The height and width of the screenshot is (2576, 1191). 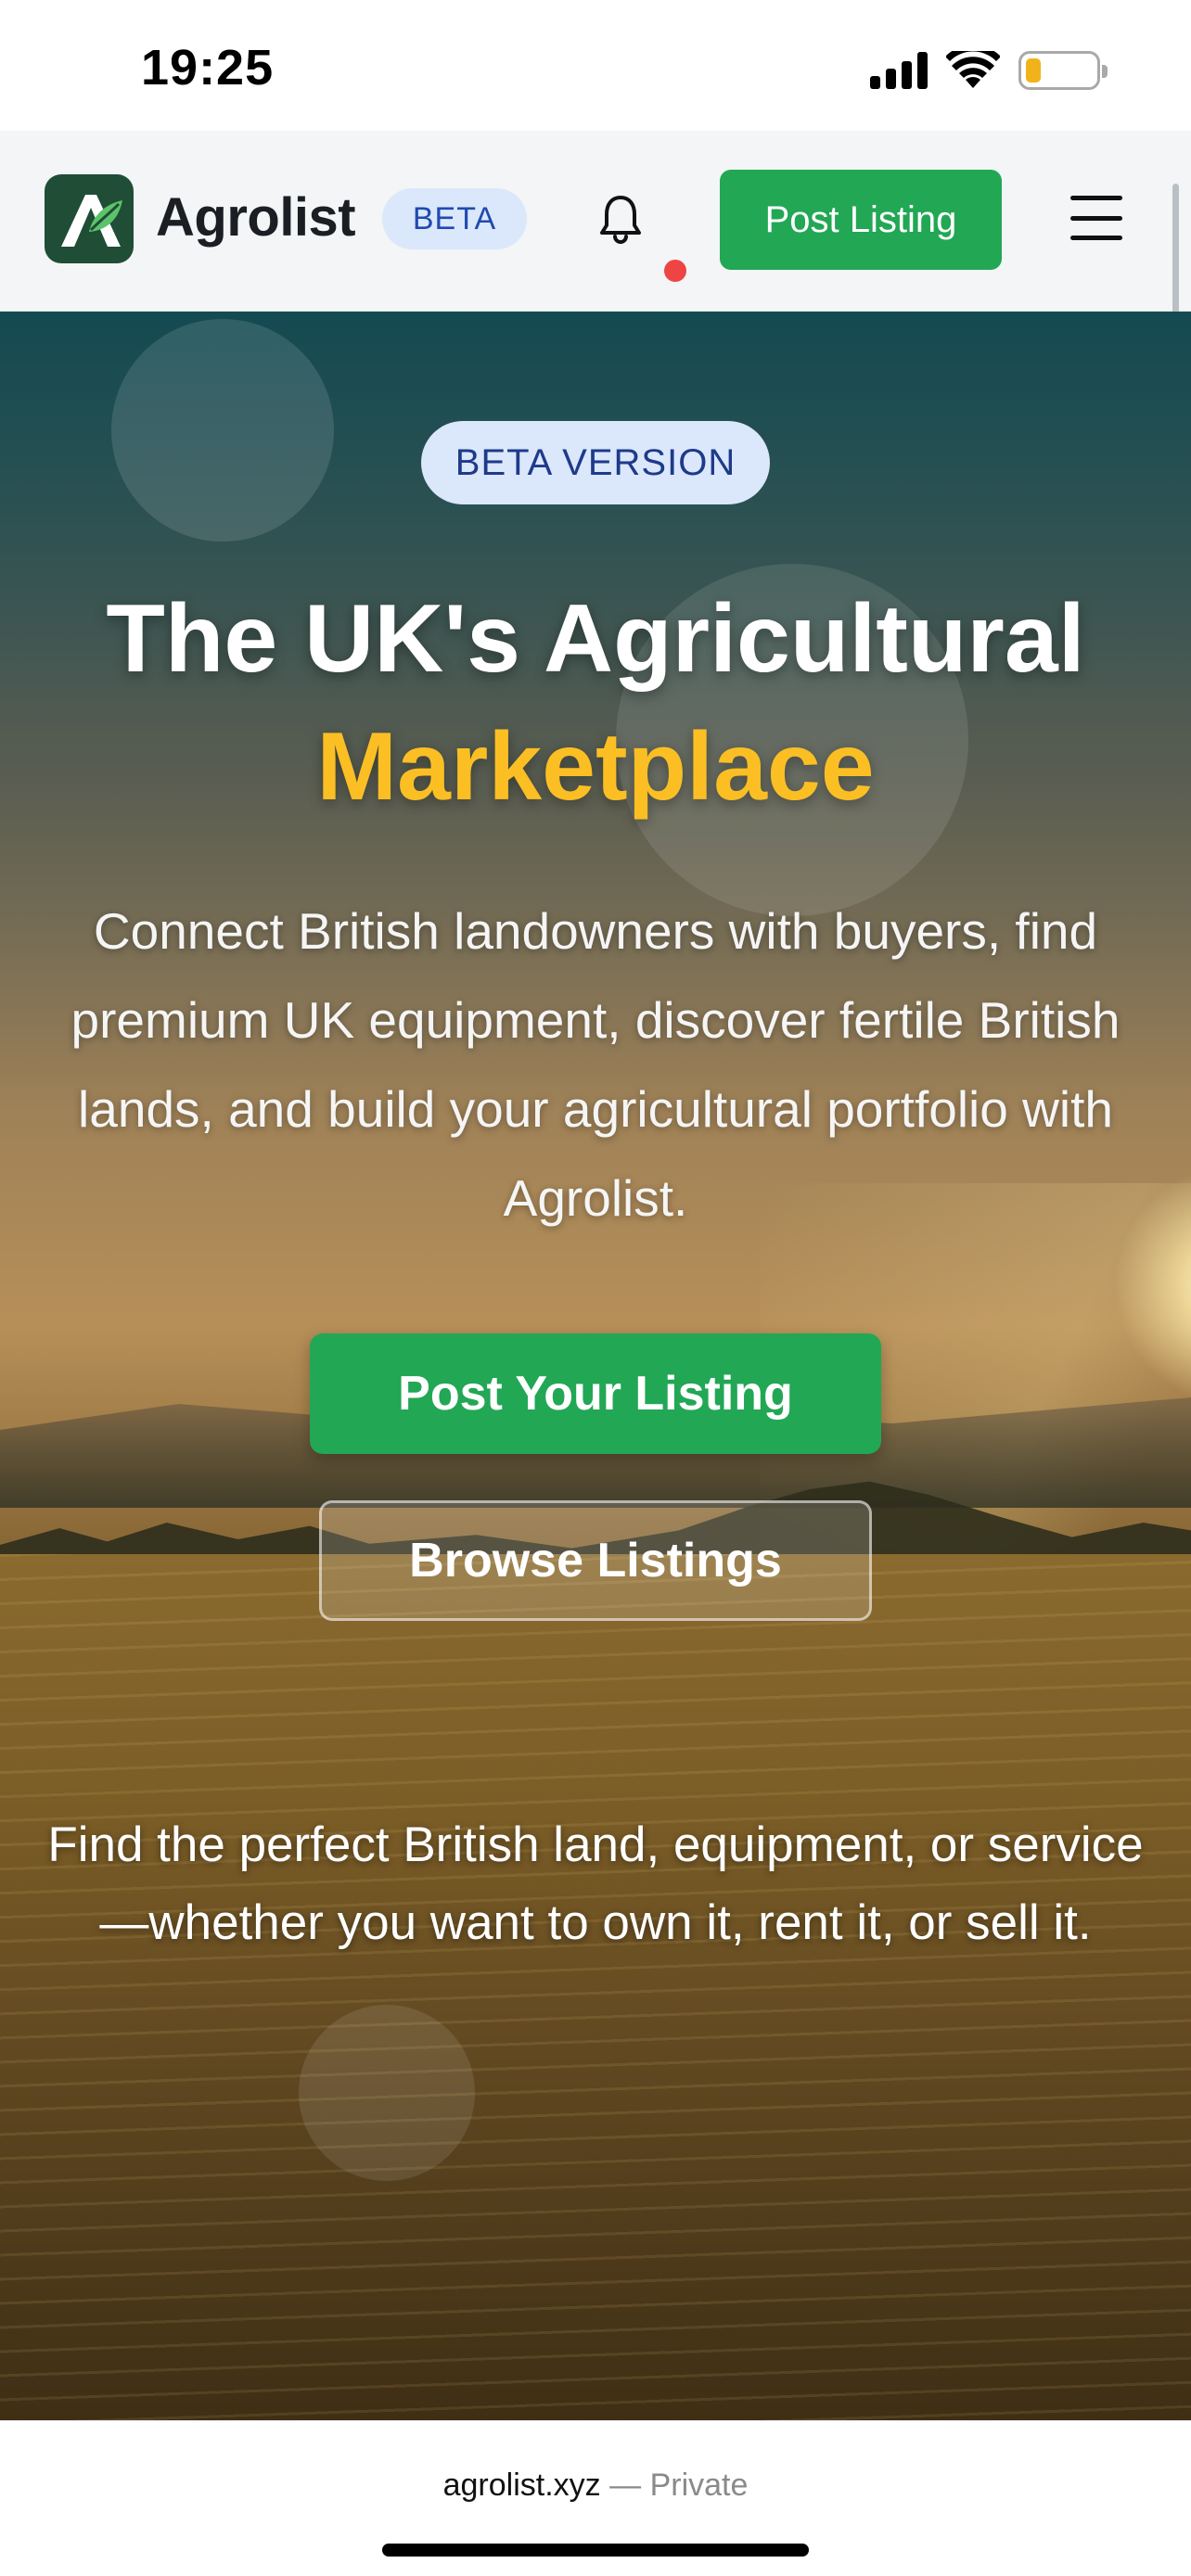 What do you see at coordinates (595, 462) in the screenshot?
I see `beta-version-badge: BETA VERSION` at bounding box center [595, 462].